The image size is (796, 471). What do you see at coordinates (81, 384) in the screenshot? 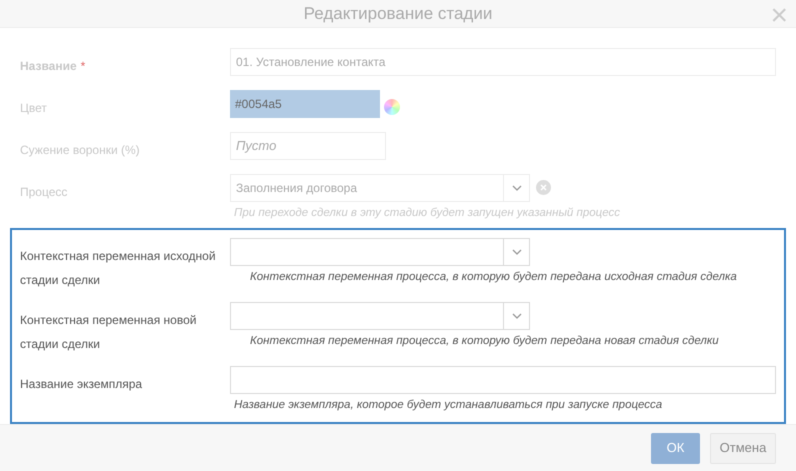
I see `field-label: Название экземпляра` at bounding box center [81, 384].